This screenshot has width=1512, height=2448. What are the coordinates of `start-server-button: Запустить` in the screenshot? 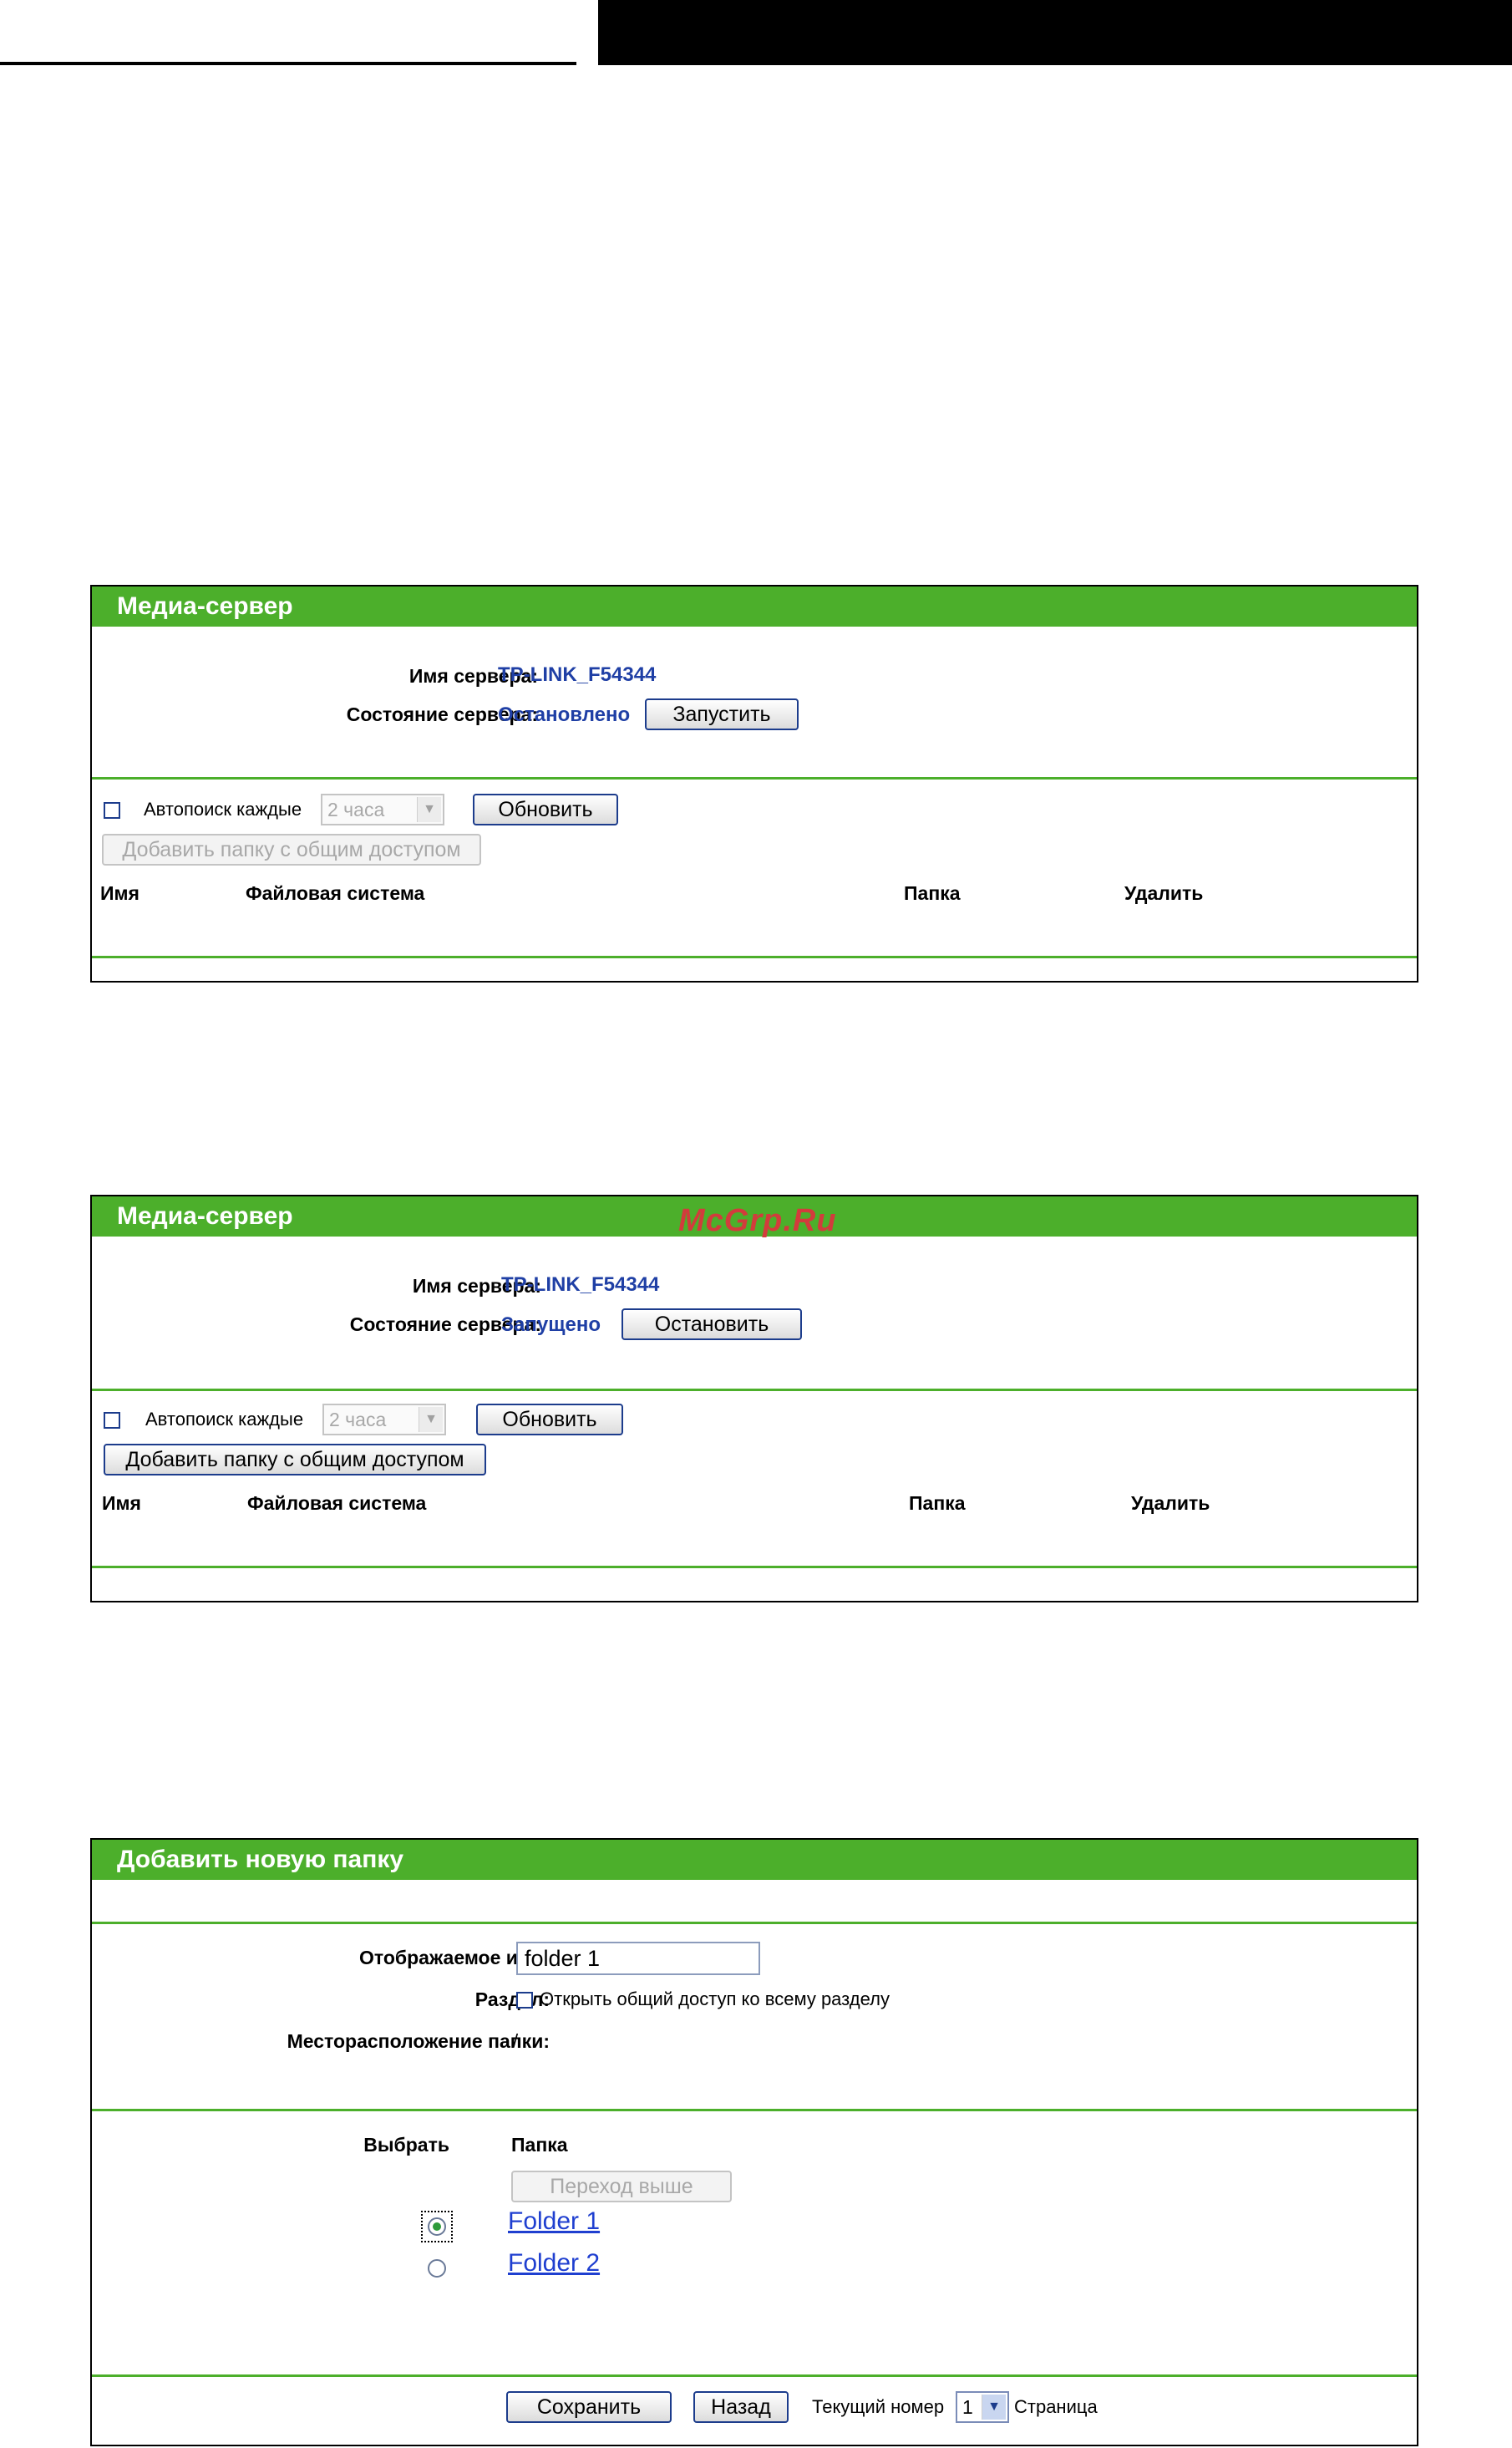 It's located at (722, 714).